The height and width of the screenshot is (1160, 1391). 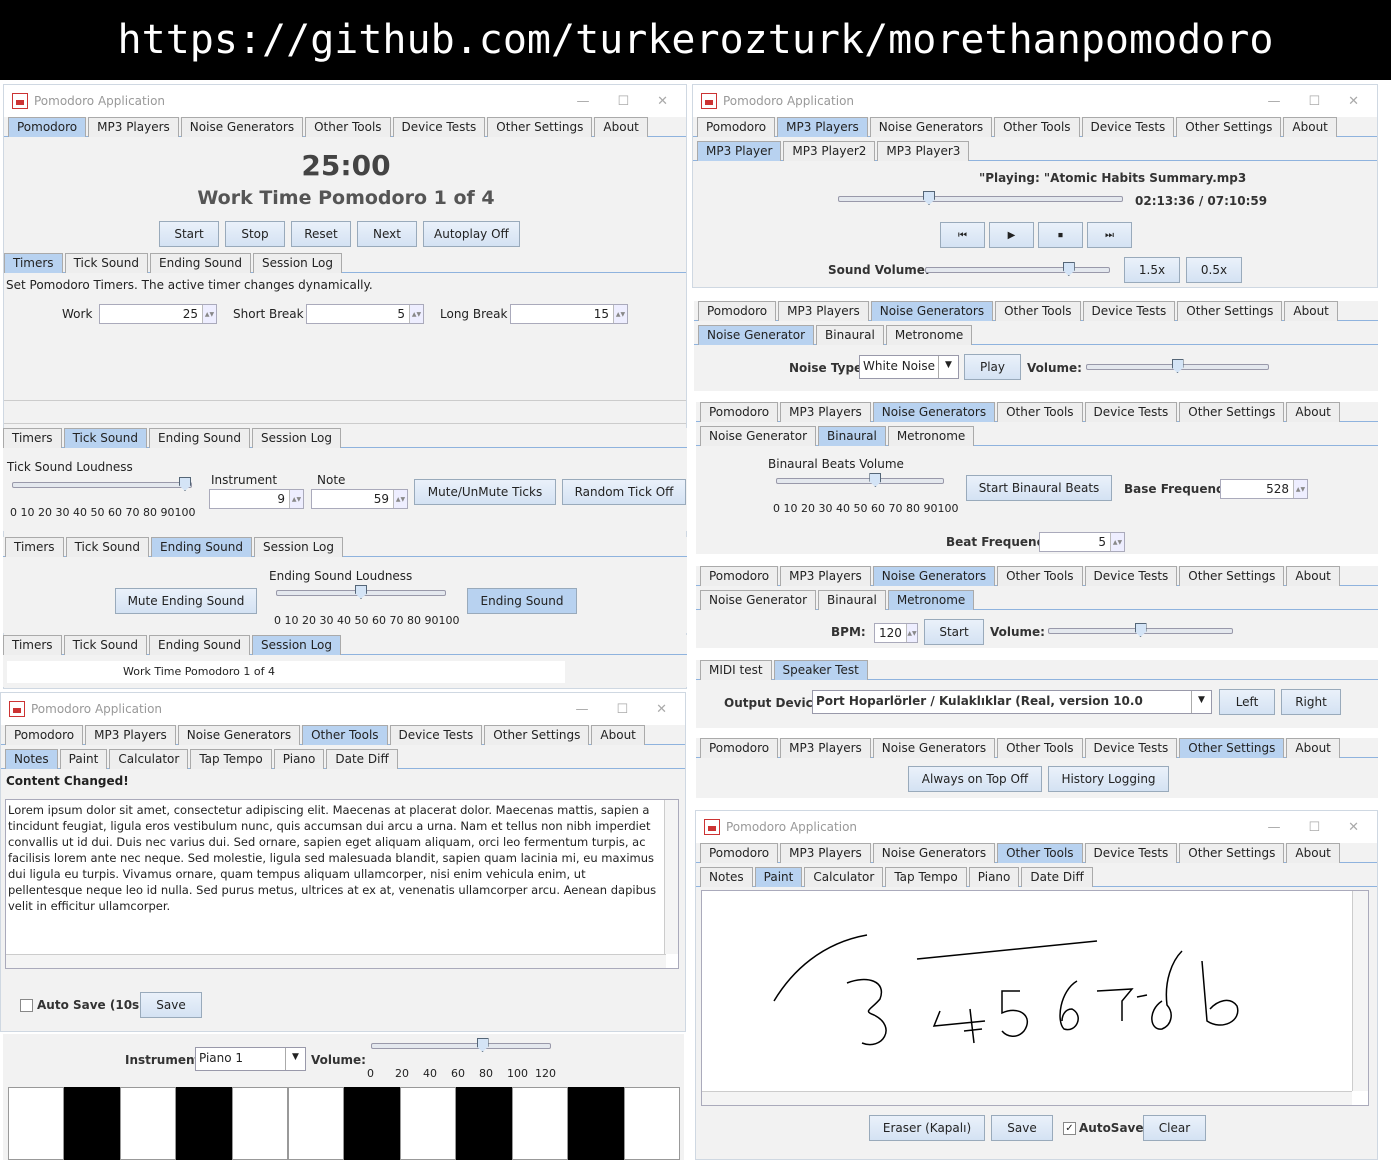 I want to click on noise-play-button: Play, so click(x=992, y=367).